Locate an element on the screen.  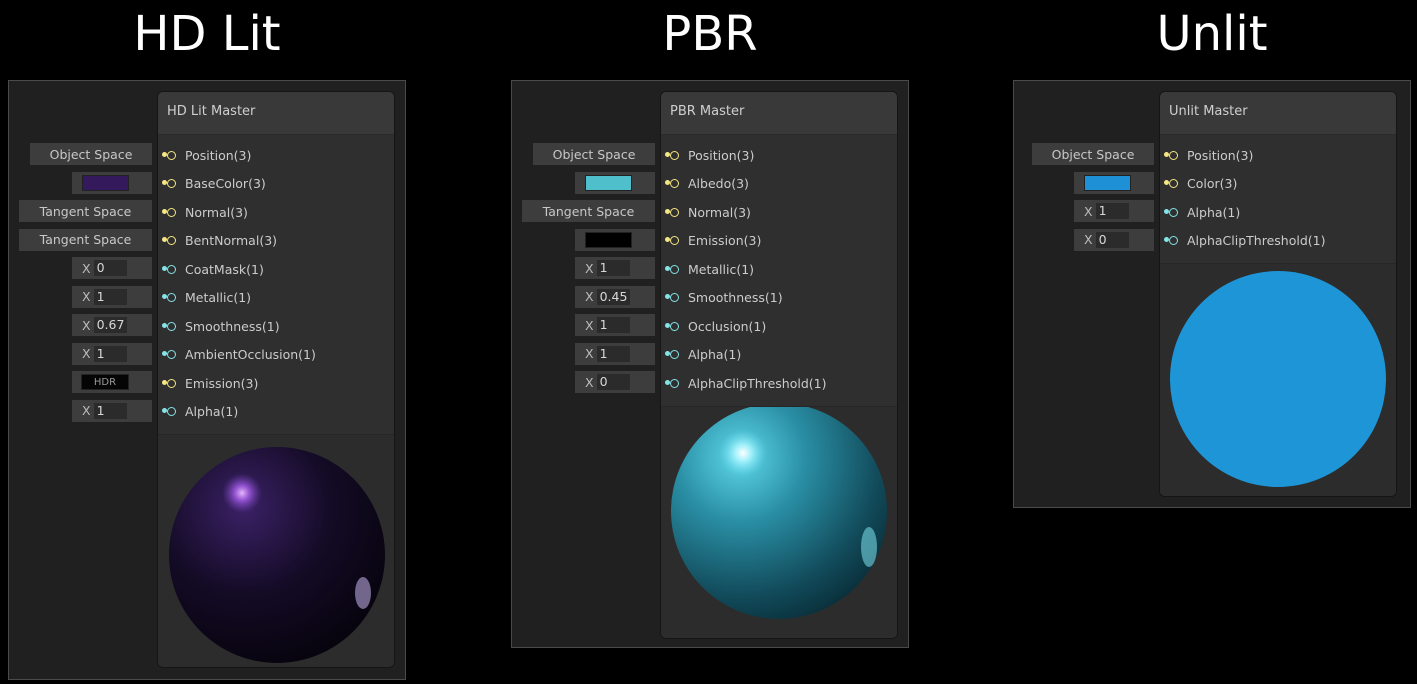
unlit-float-value-input: 1 is located at coordinates (1112, 211).